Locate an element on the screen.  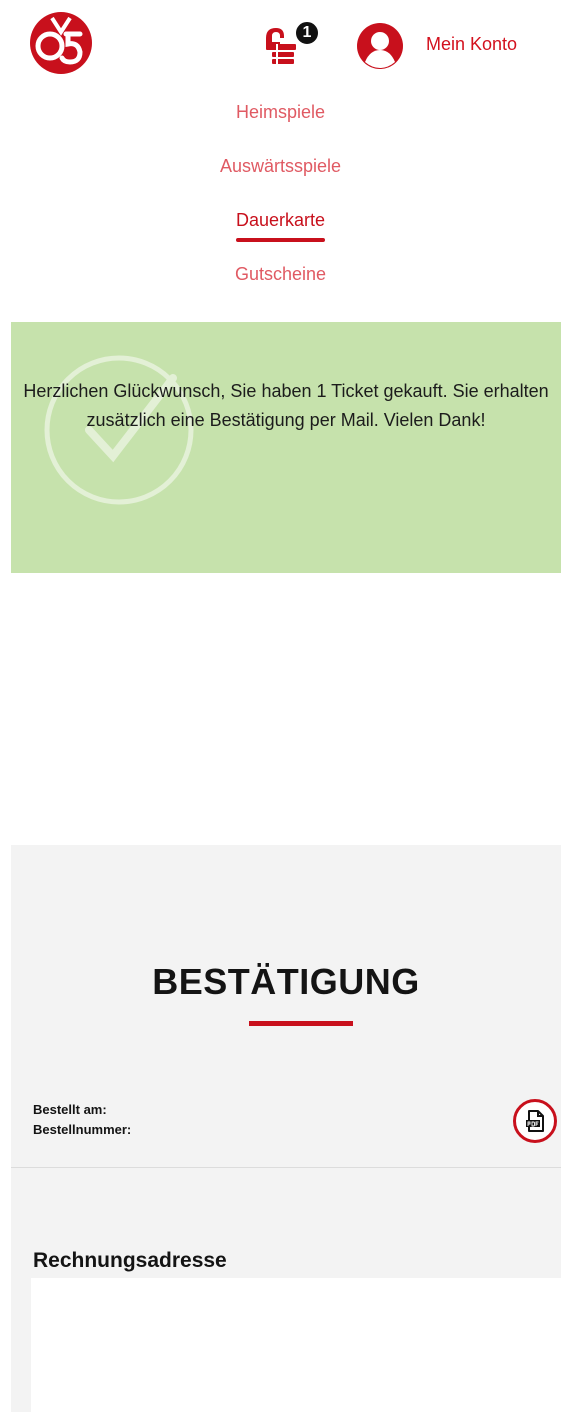
nav-item-auswaertsspiele: Auswärtsspiele is located at coordinates (280, 177).